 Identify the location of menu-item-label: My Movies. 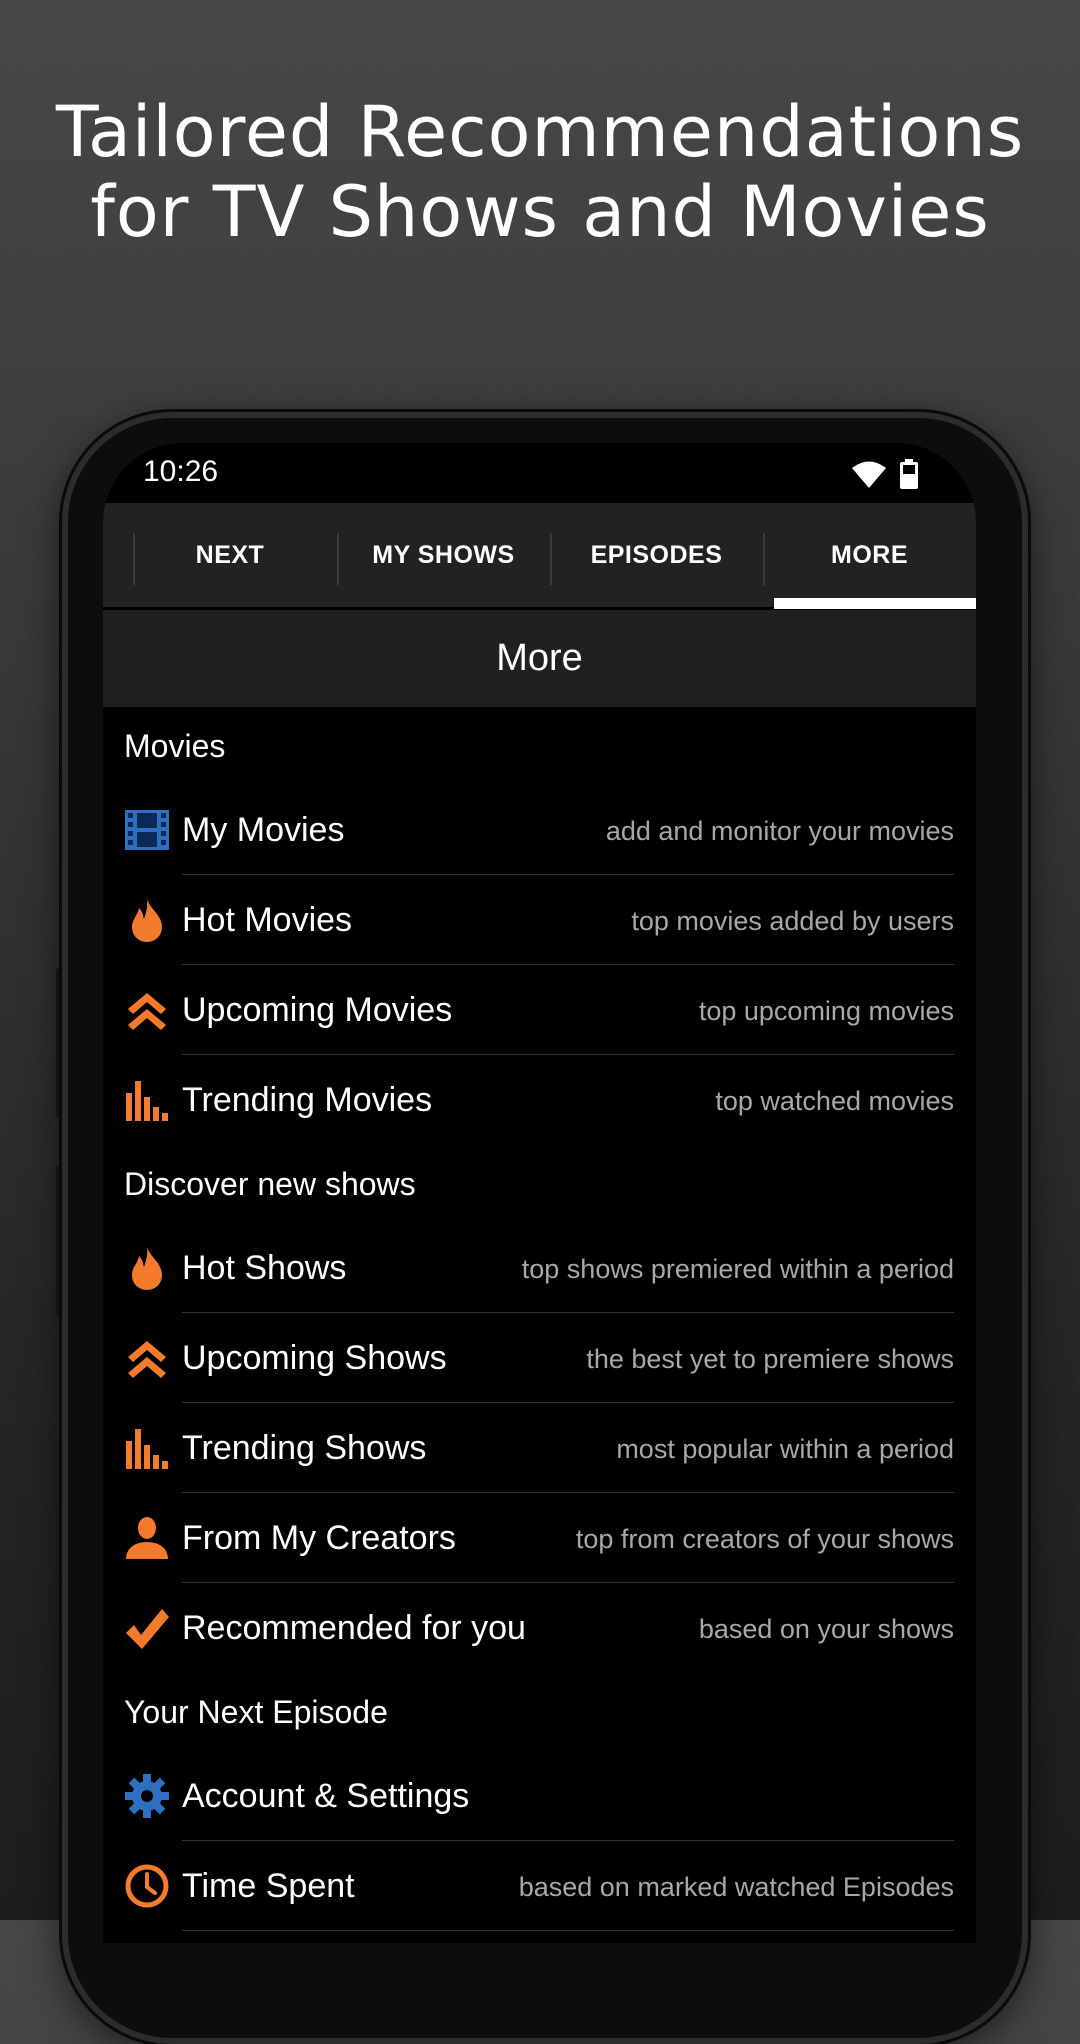
(263, 830).